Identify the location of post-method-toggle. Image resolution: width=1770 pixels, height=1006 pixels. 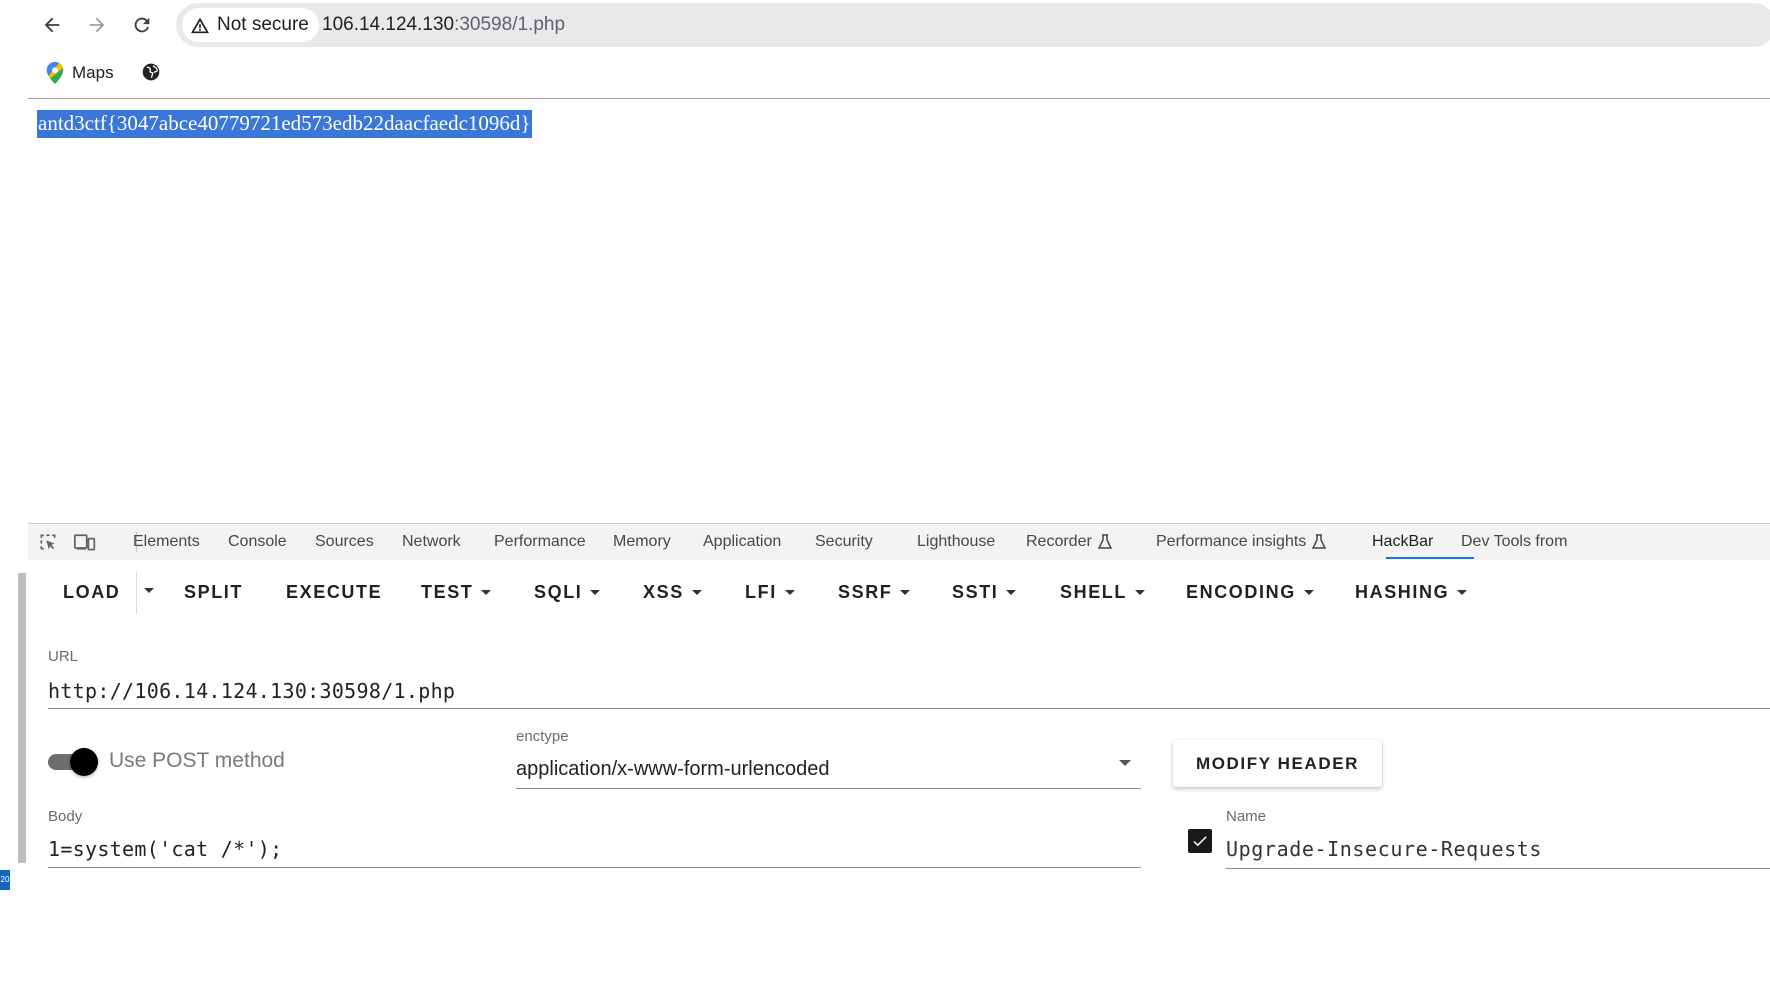
(75, 762).